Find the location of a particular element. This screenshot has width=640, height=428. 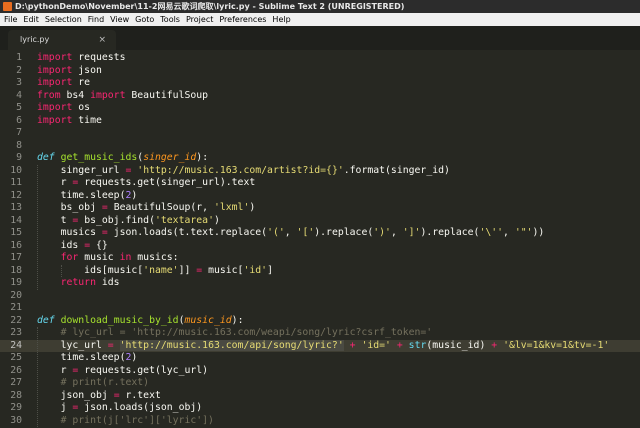

code-token: json.loads(t.text.replace( is located at coordinates (187, 232).